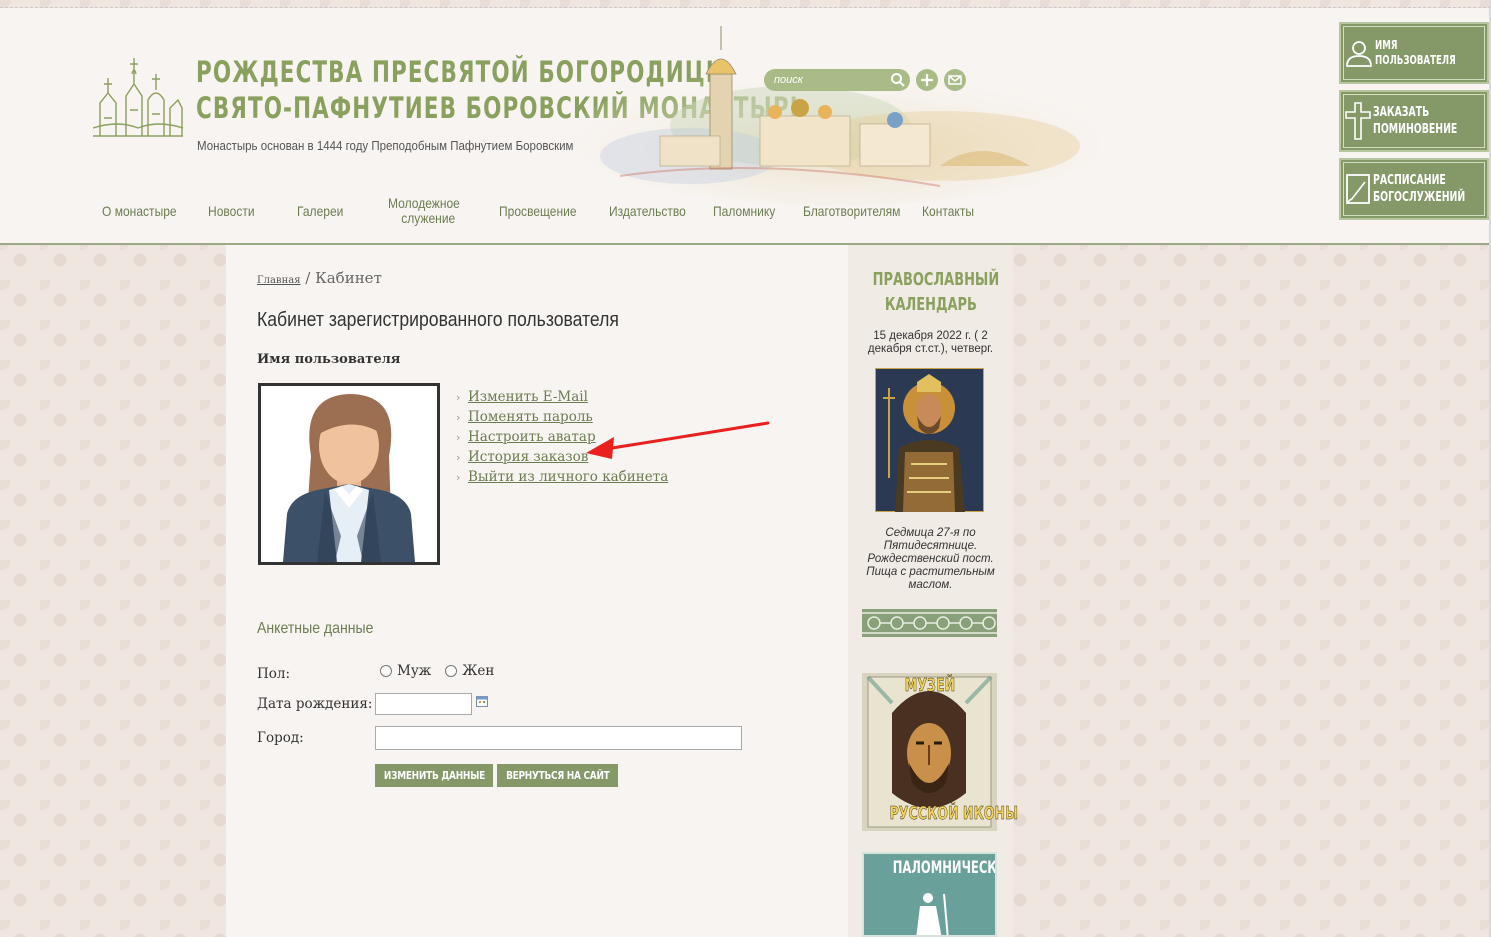  I want to click on search-box, so click(837, 80).